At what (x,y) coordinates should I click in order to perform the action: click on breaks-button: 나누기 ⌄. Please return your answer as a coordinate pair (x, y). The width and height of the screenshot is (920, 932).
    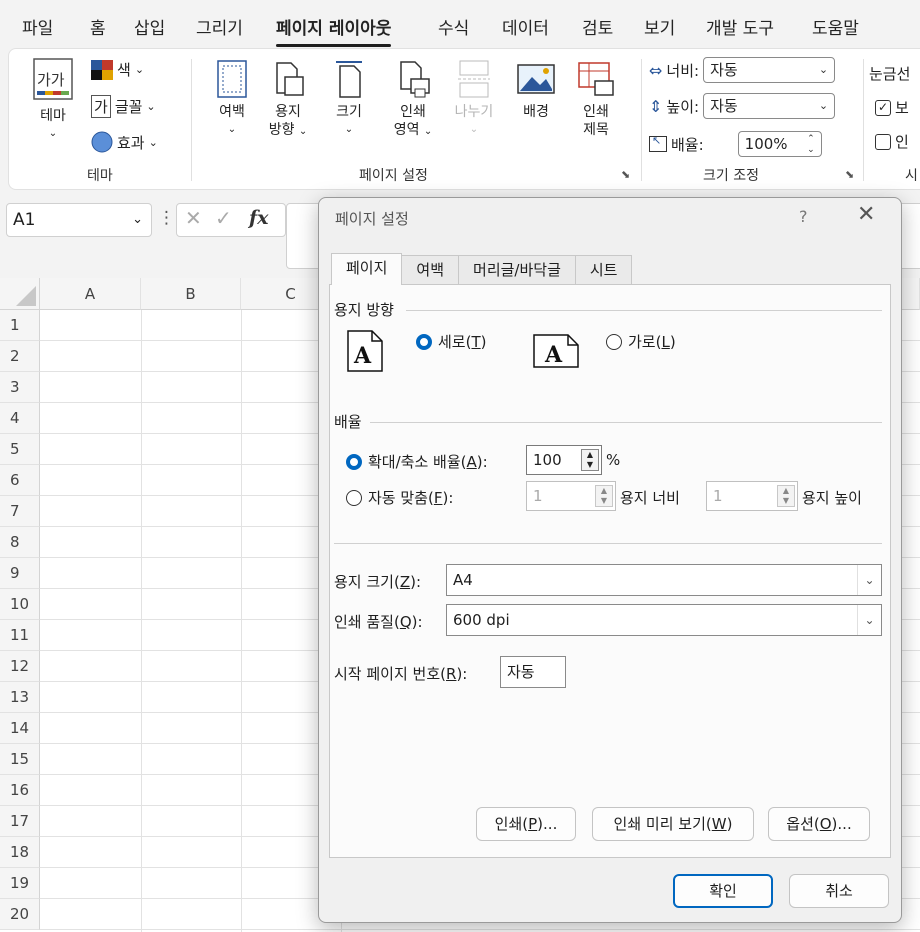
    Looking at the image, I should click on (474, 99).